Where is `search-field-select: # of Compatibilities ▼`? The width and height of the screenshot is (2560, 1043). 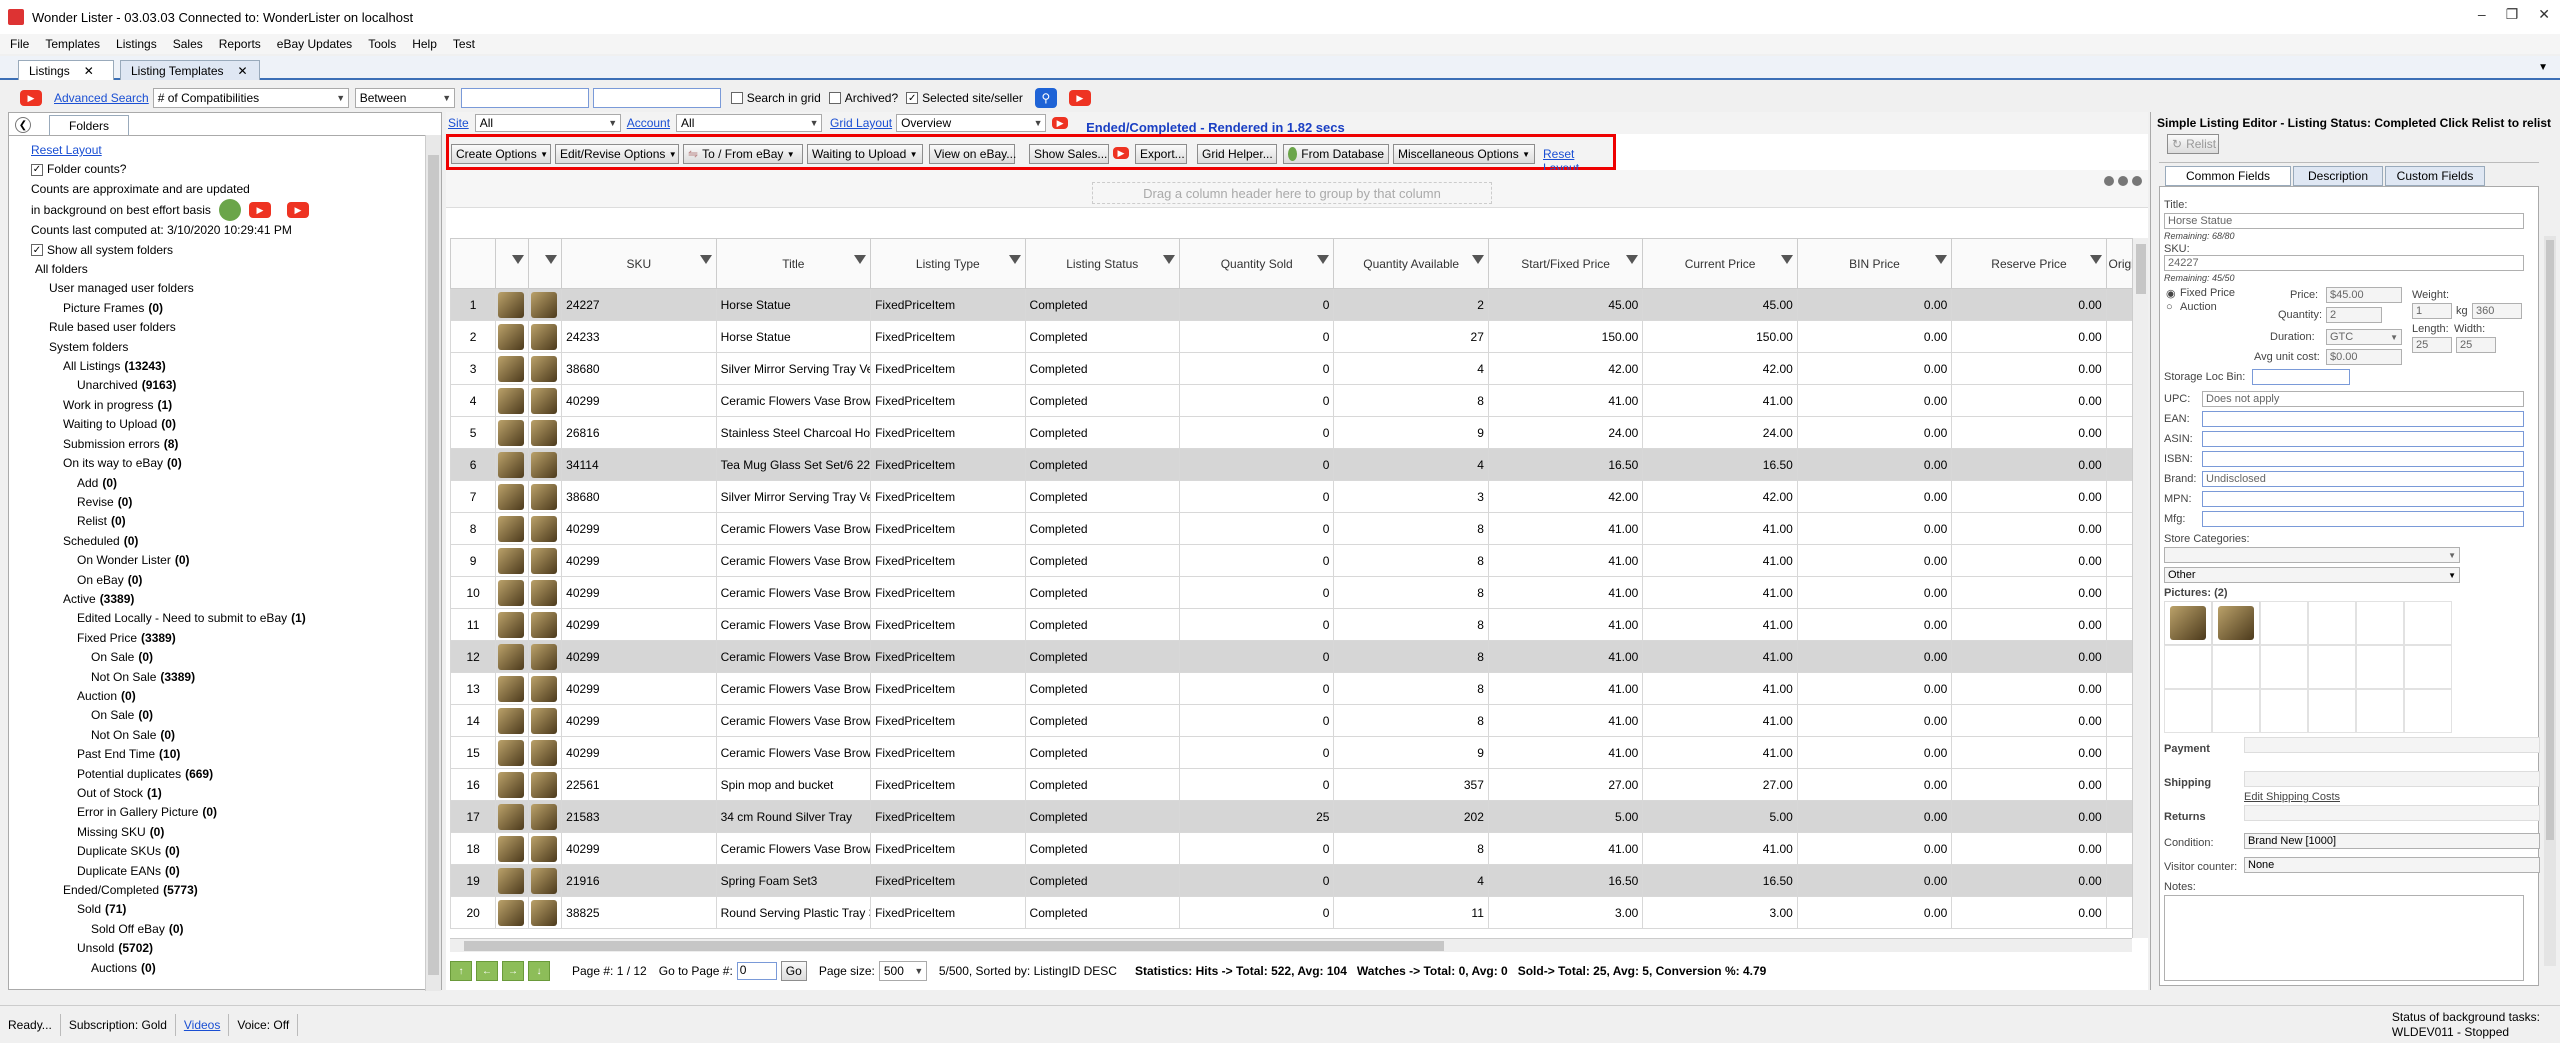
search-field-select: # of Compatibilities ▼ is located at coordinates (250, 98).